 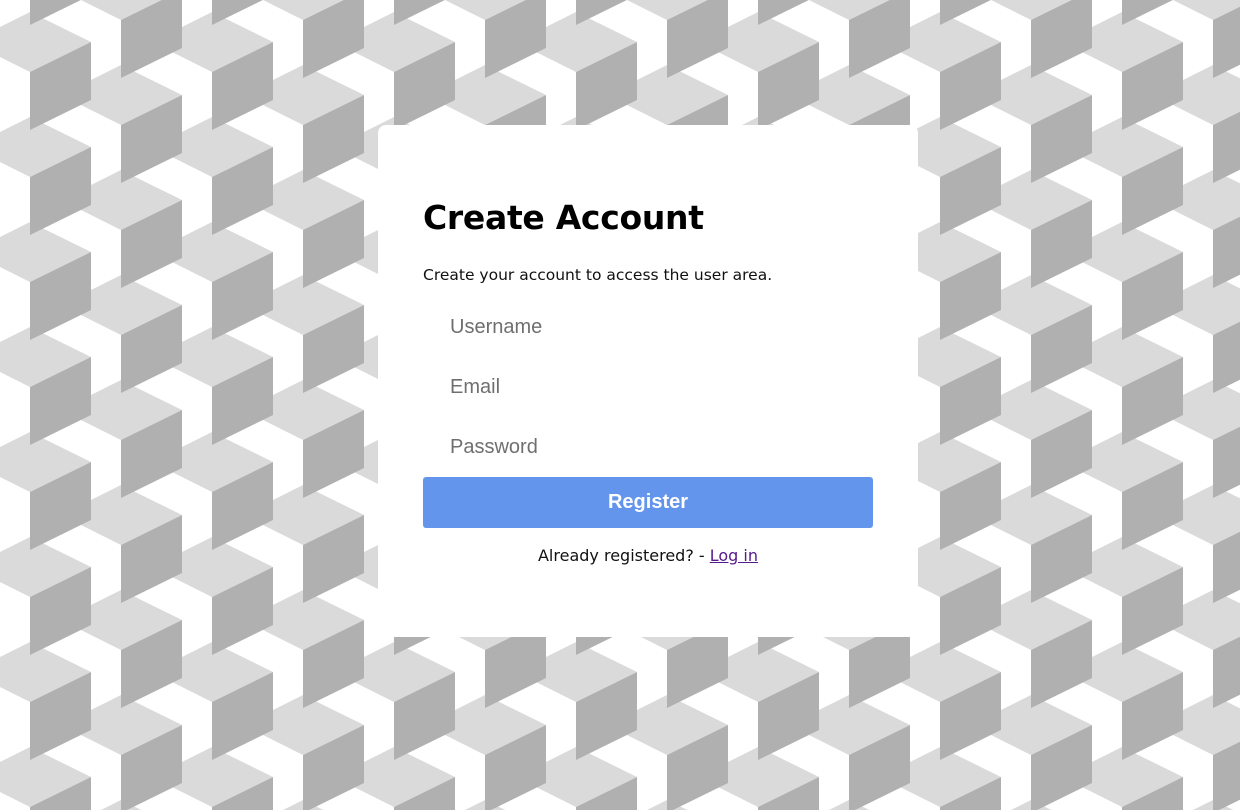 What do you see at coordinates (648, 447) in the screenshot?
I see `password-input` at bounding box center [648, 447].